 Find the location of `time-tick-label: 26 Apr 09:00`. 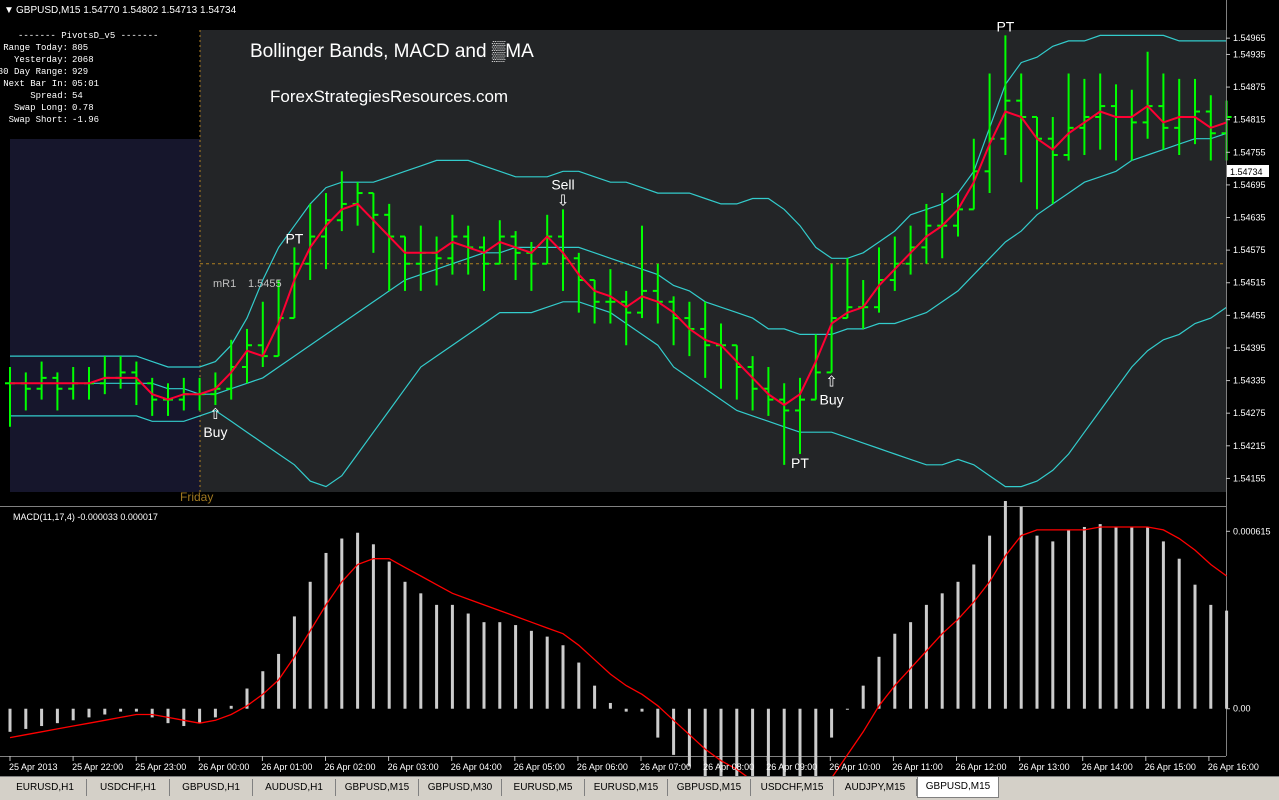

time-tick-label: 26 Apr 09:00 is located at coordinates (791, 767).